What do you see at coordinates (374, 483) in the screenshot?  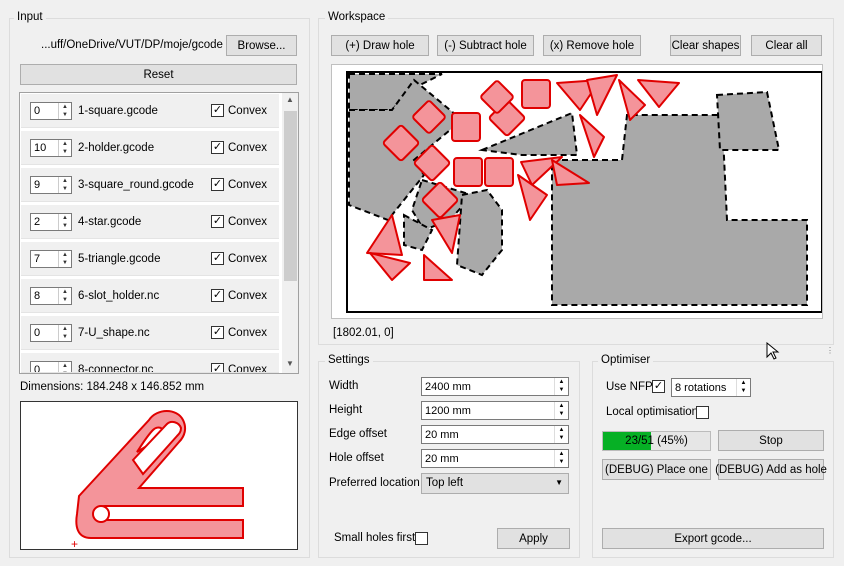 I see `preferred-location-label: Preferred location` at bounding box center [374, 483].